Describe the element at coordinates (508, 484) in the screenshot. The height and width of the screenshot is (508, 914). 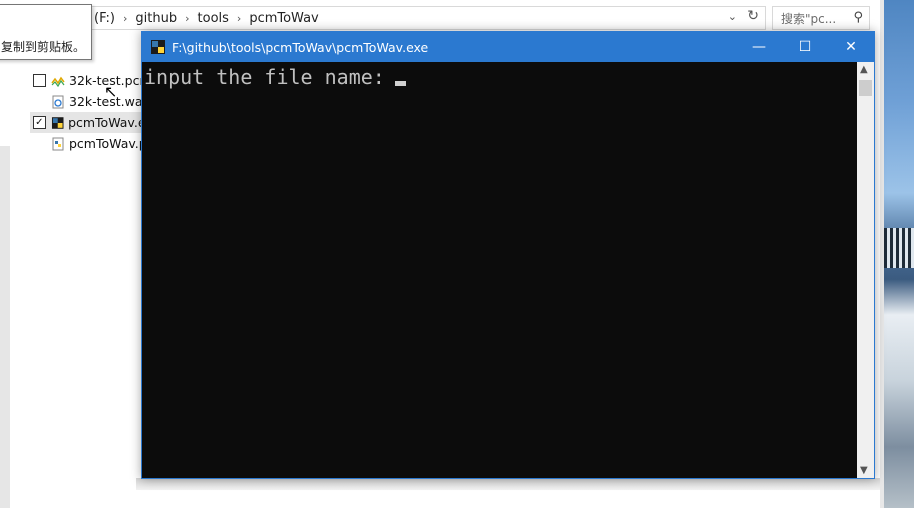
I see `window-shadow` at that location.